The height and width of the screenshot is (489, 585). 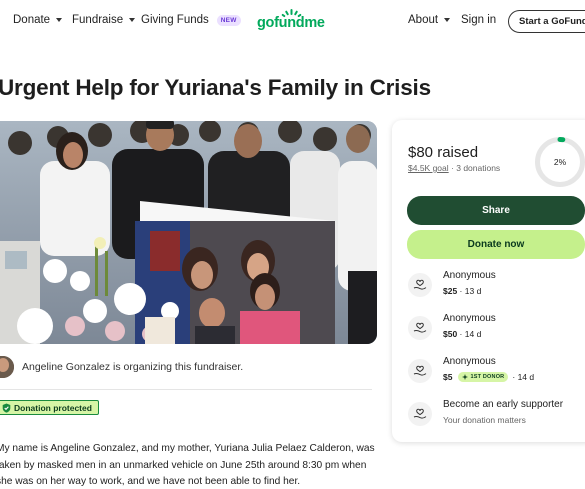 I want to click on sign-in-label: Sign in, so click(x=479, y=20).